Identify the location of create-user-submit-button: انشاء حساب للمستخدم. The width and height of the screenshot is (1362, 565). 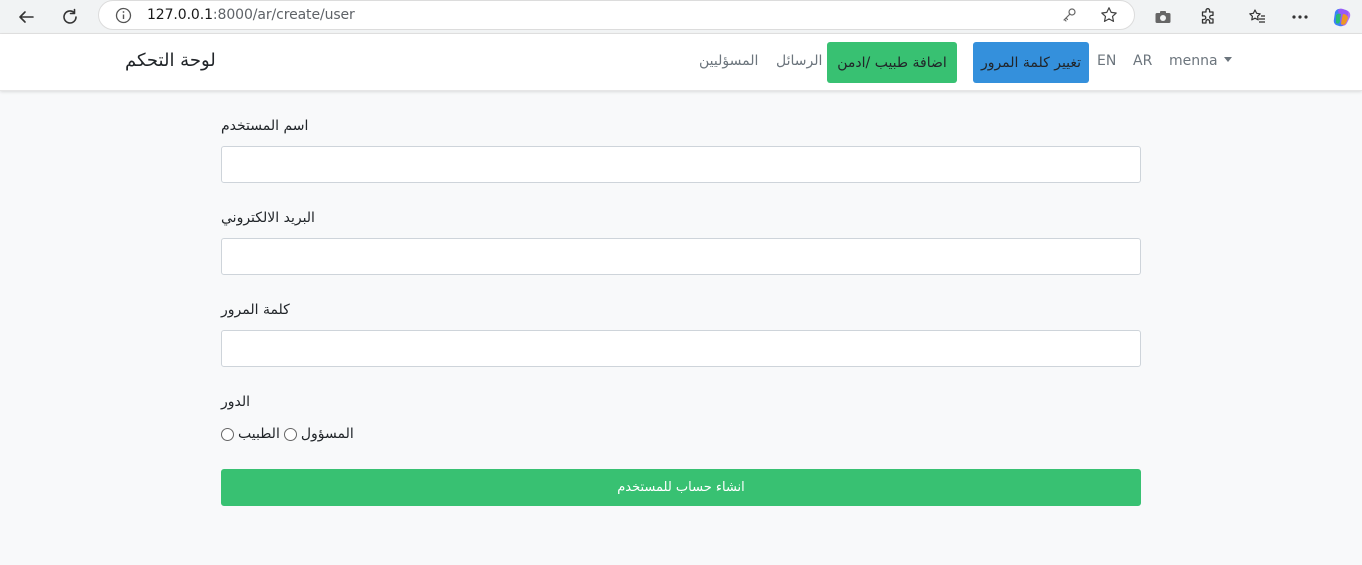
(681, 487).